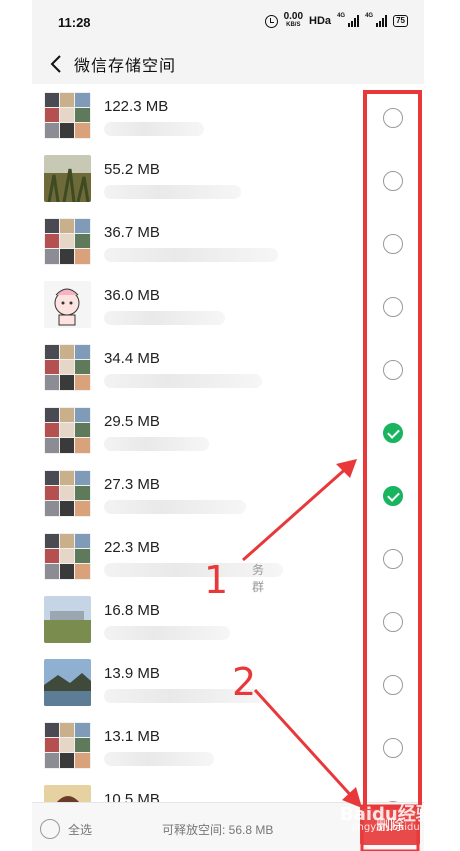 This screenshot has width=460, height=851. I want to click on chat-storage-size: 13.9 MB, so click(132, 673).